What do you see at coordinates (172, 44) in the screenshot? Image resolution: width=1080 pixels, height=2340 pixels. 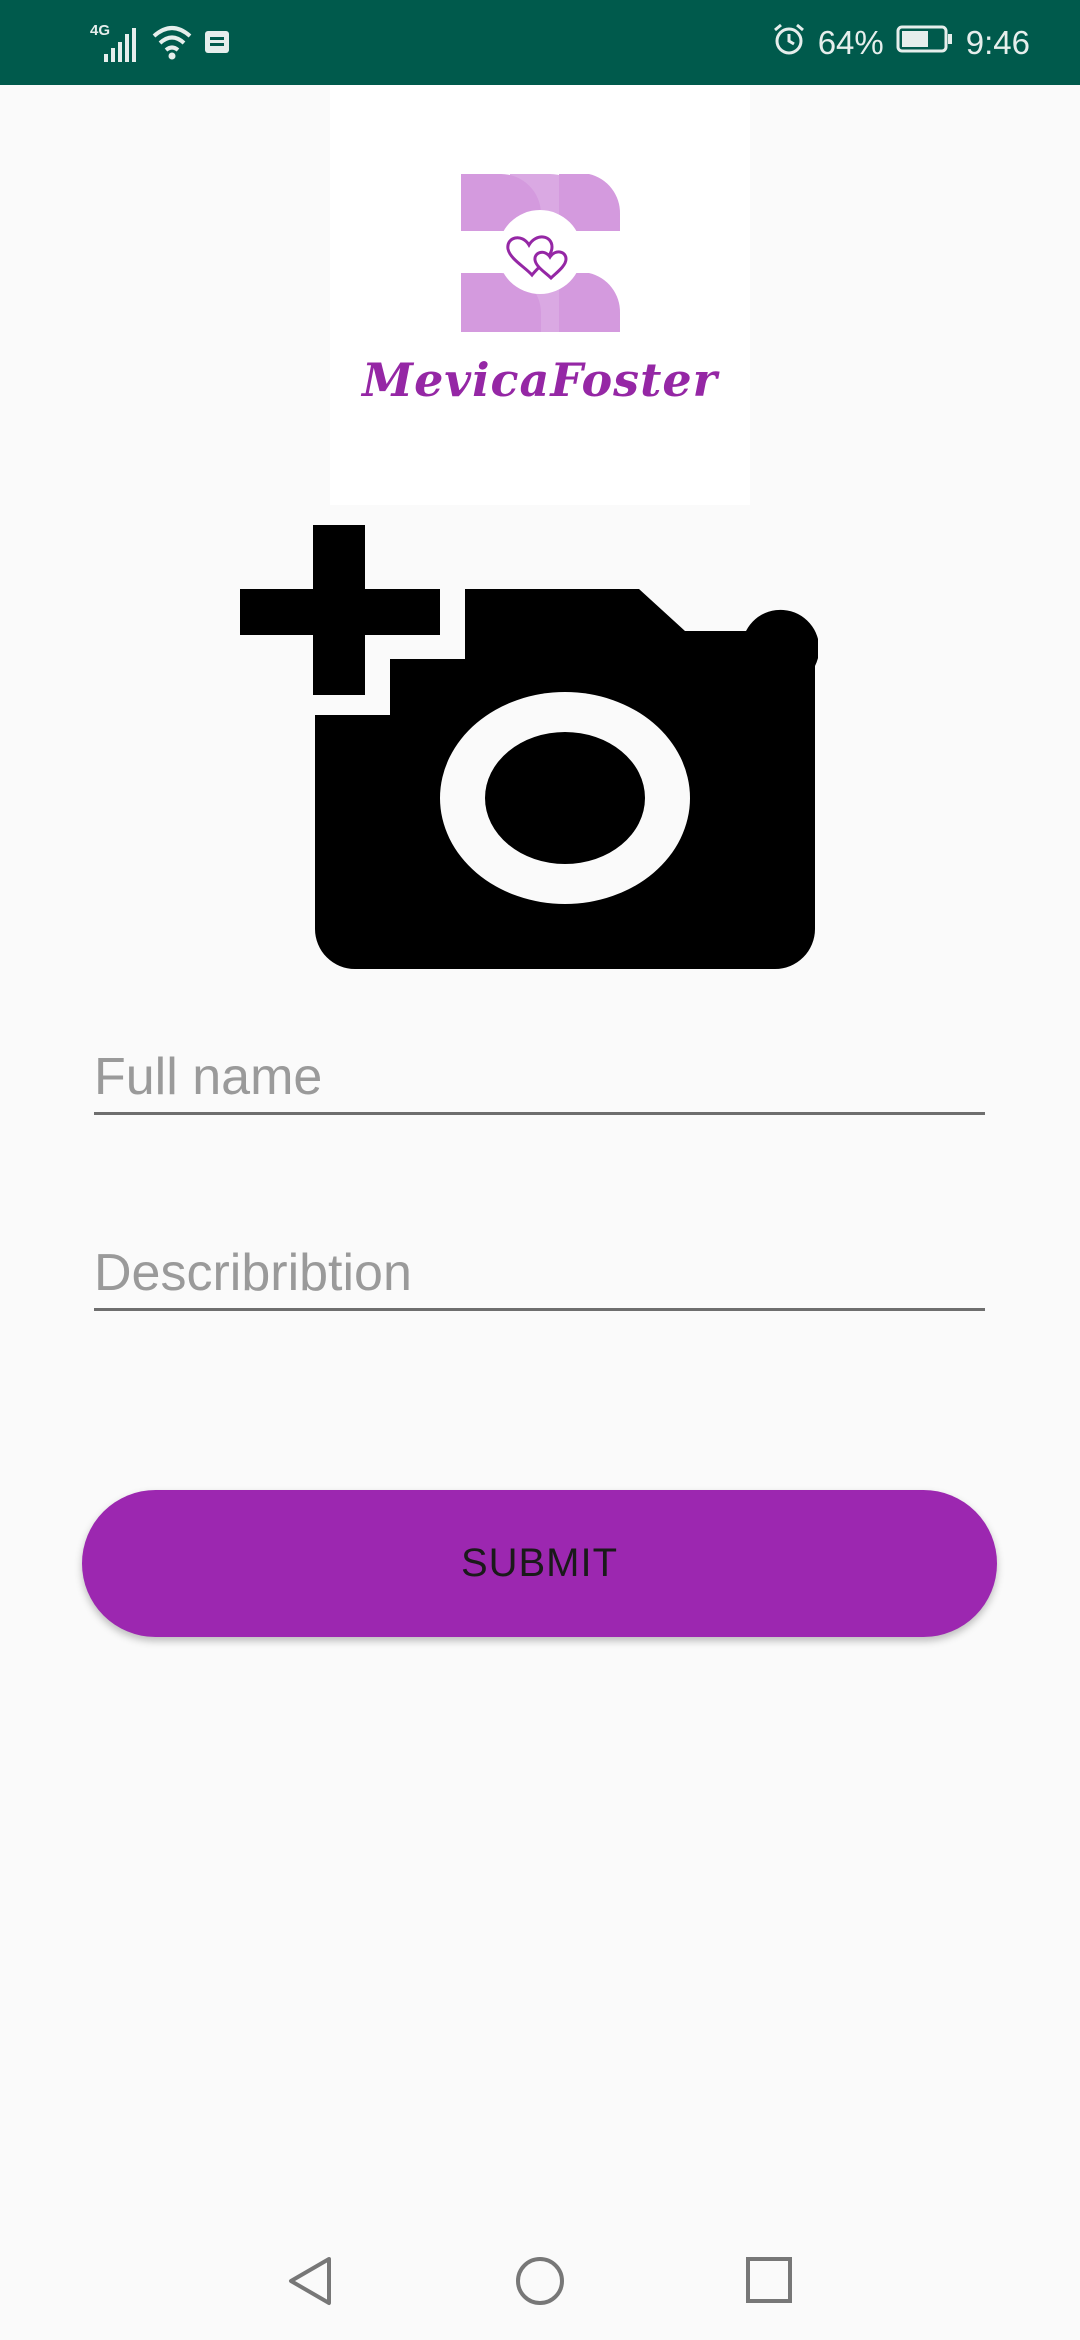 I see `wifi-icon` at bounding box center [172, 44].